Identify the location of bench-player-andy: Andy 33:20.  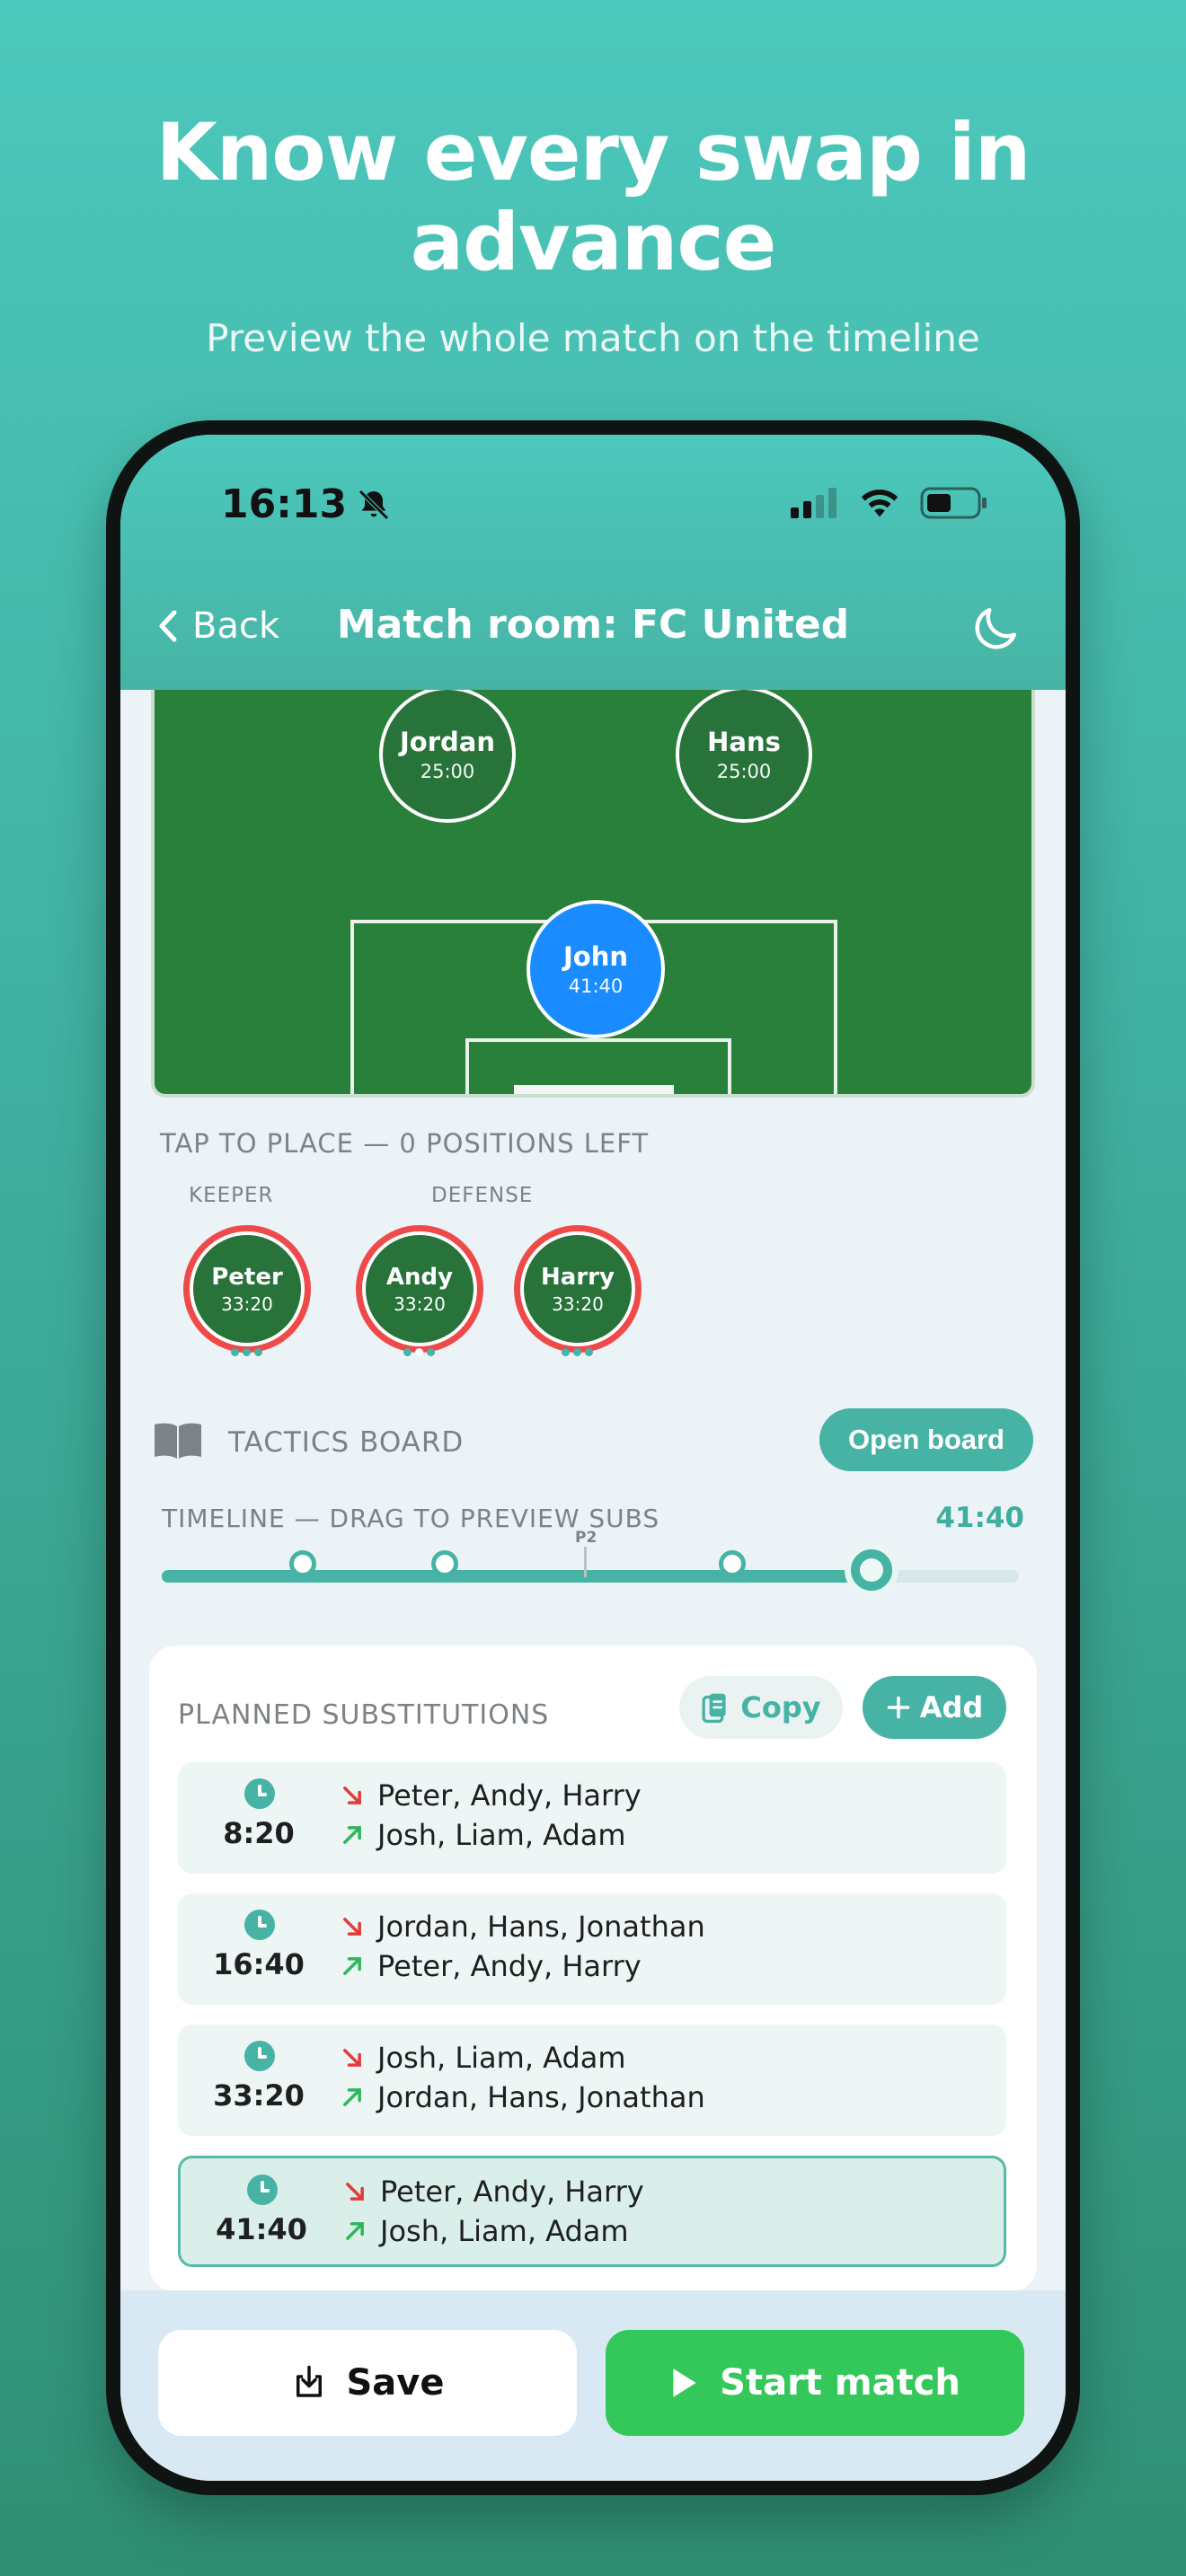
(419, 1290).